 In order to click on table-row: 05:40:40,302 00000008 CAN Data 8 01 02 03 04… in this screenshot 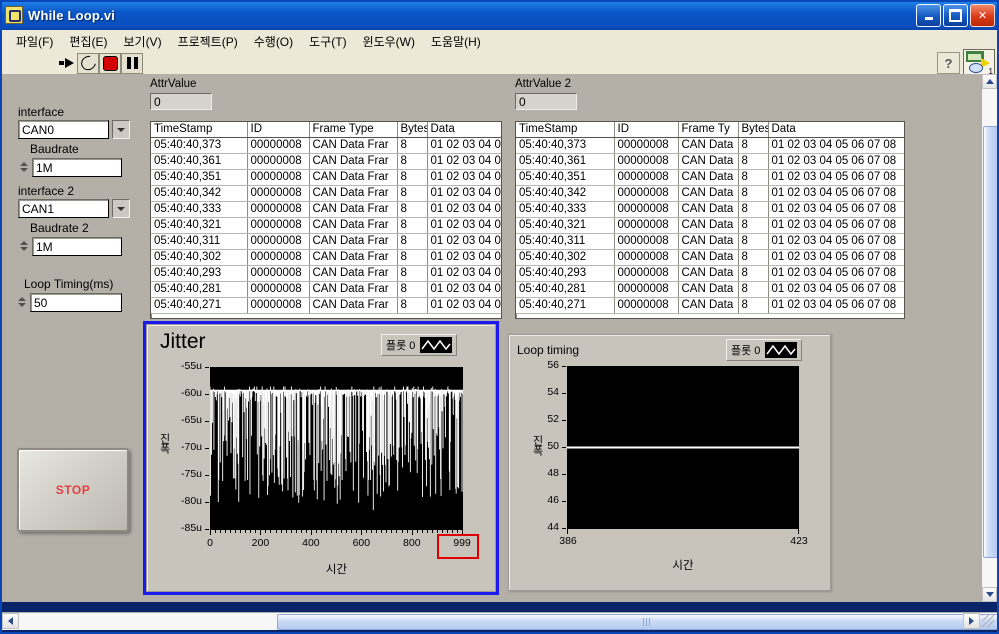, I will do `click(710, 257)`.